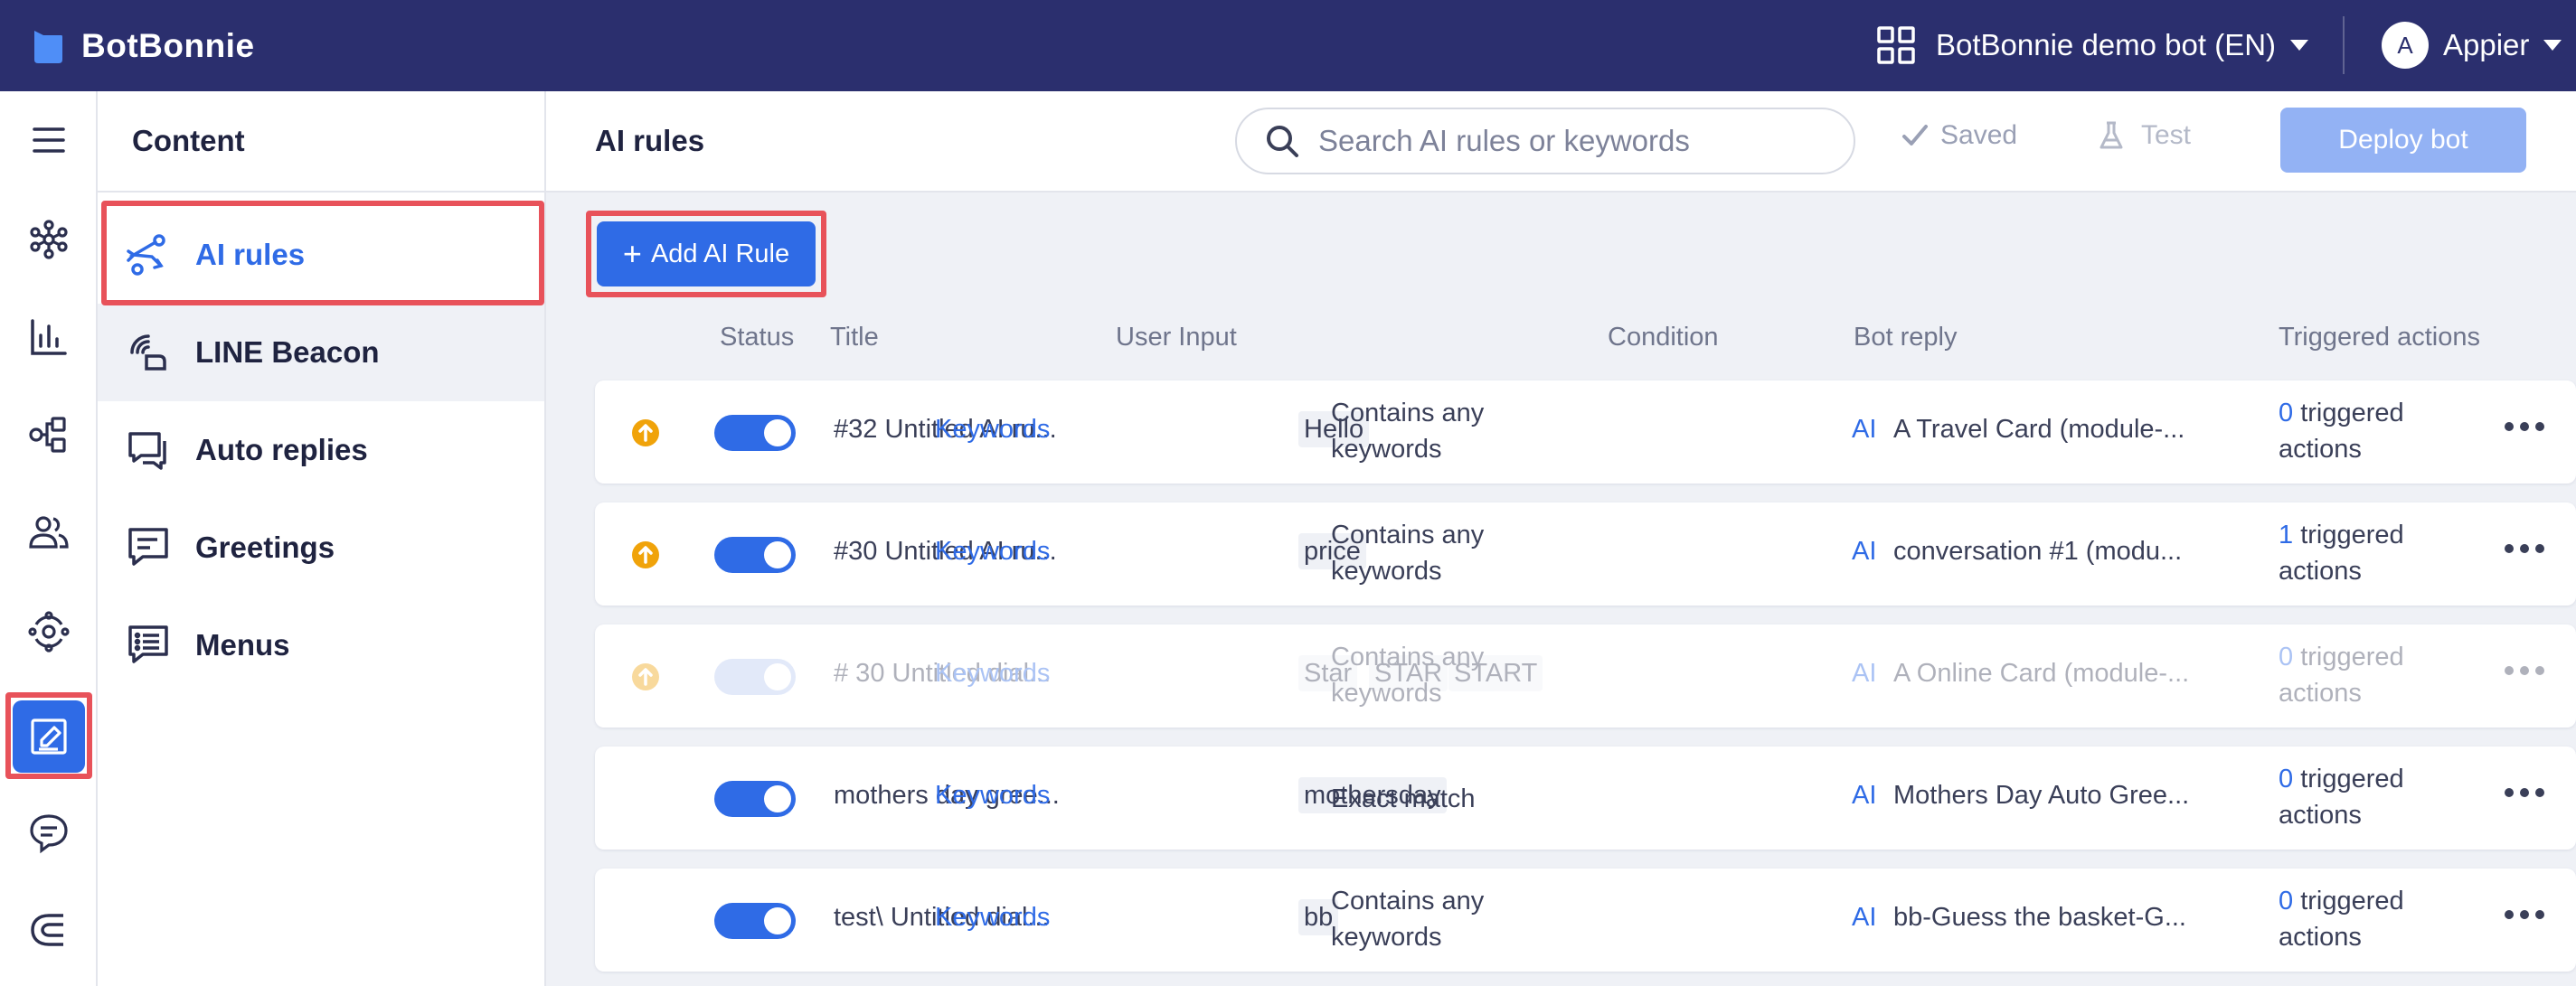 This screenshot has height=986, width=2576. I want to click on column-header-triggered-actions: Triggered actions, so click(2379, 338).